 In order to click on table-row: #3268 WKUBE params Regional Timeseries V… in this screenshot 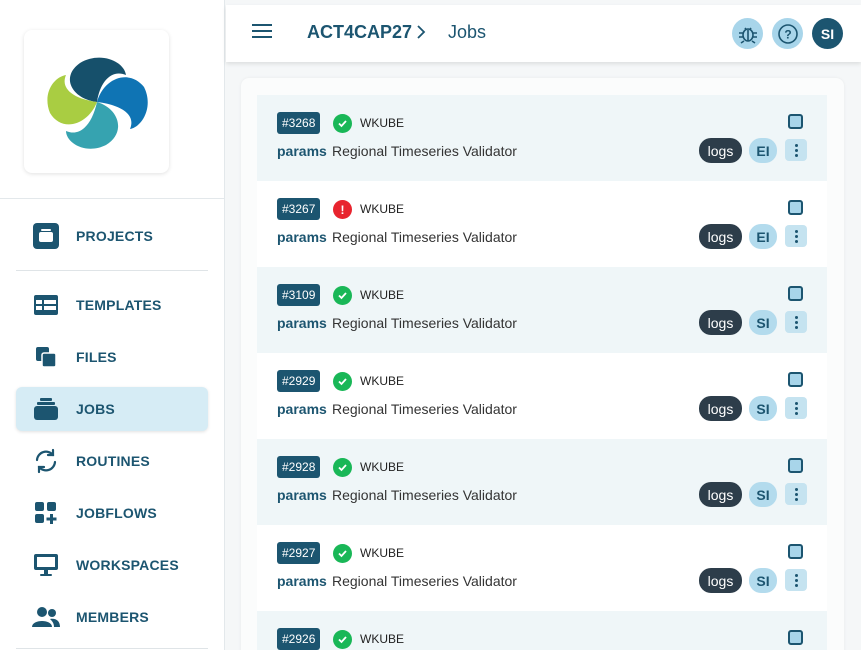, I will do `click(542, 138)`.